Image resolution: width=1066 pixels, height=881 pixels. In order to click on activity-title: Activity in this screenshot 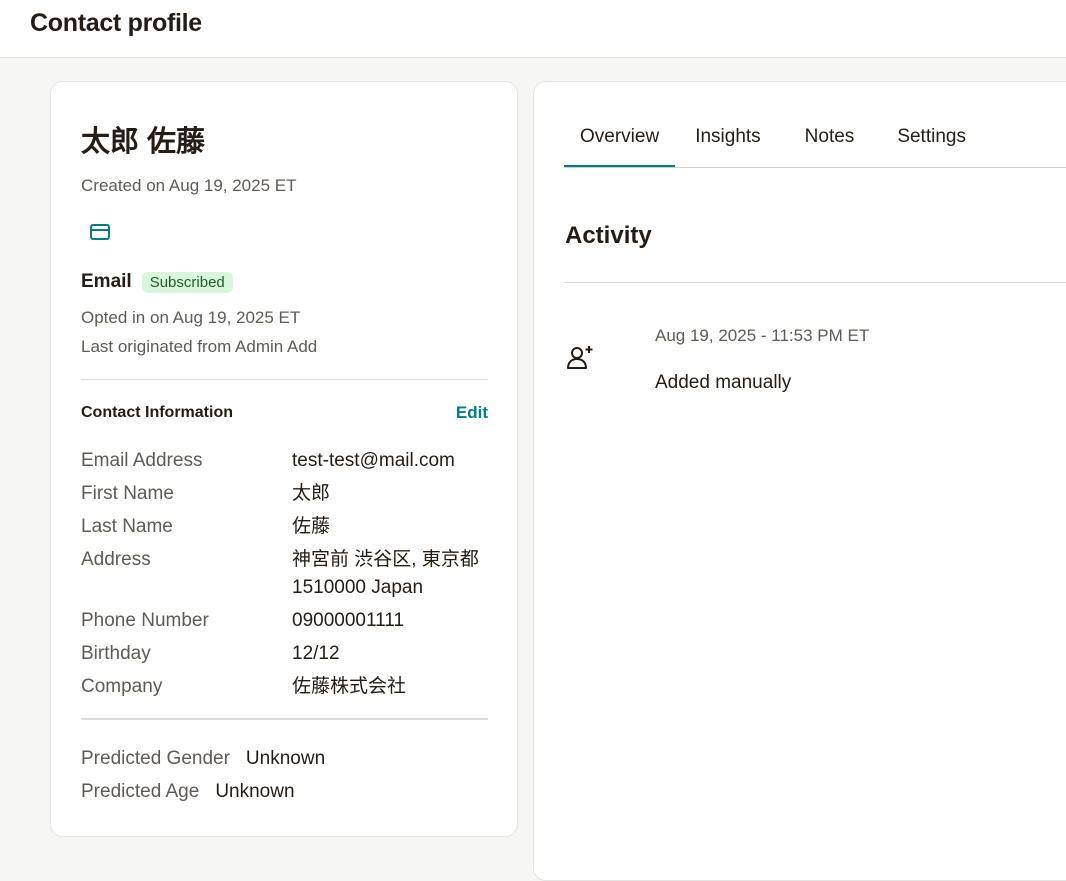, I will do `click(608, 235)`.